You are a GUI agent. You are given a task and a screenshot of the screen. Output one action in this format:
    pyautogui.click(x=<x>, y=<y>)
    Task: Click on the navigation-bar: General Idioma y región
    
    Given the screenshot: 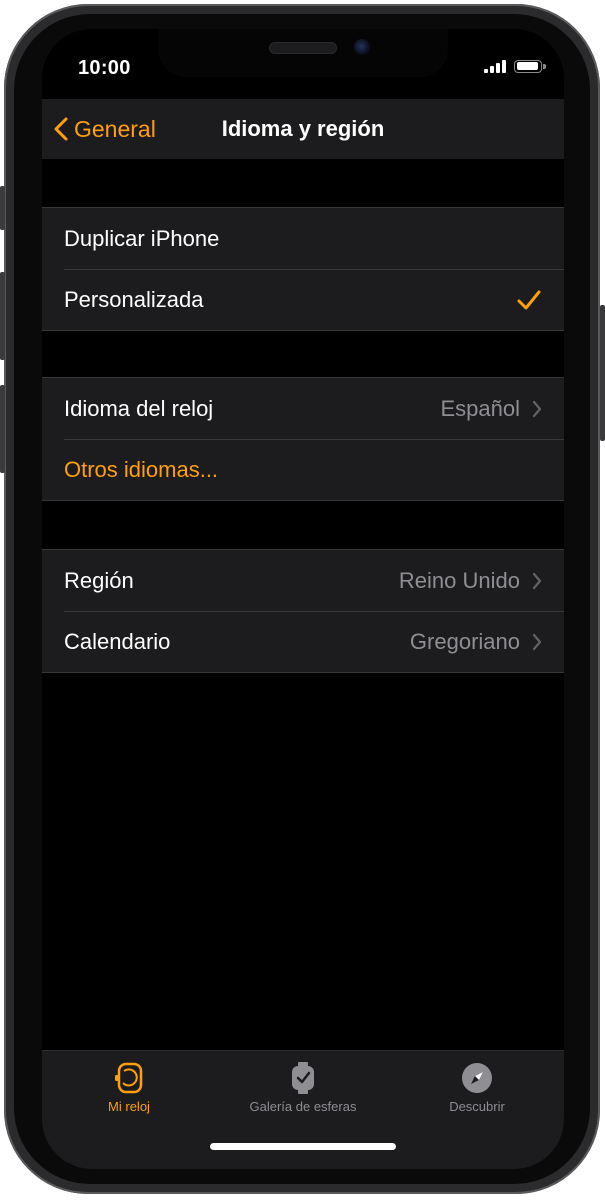 What is the action you would take?
    pyautogui.click(x=303, y=129)
    